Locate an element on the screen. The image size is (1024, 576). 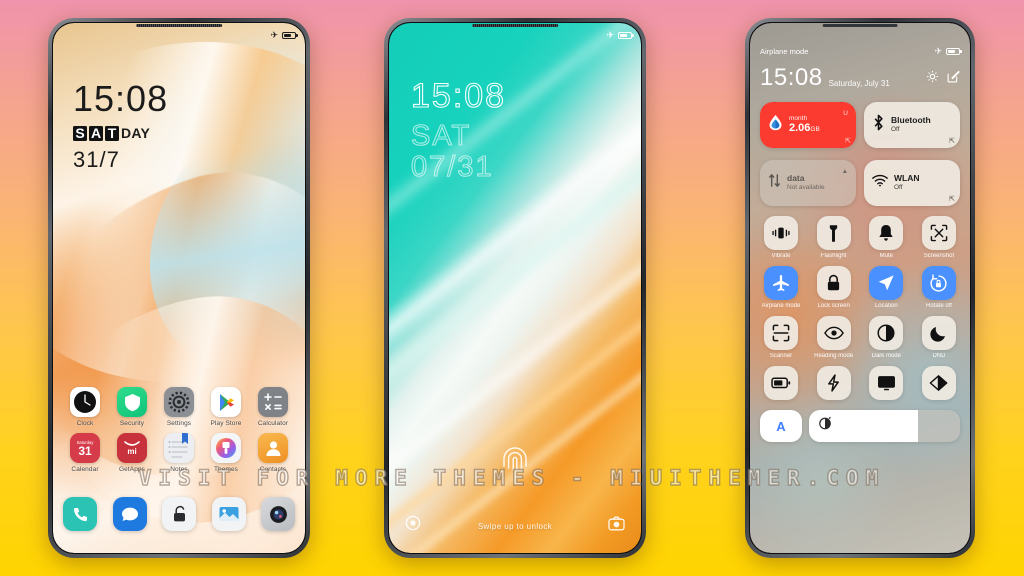
cc-action-icons is located at coordinates (943, 80).